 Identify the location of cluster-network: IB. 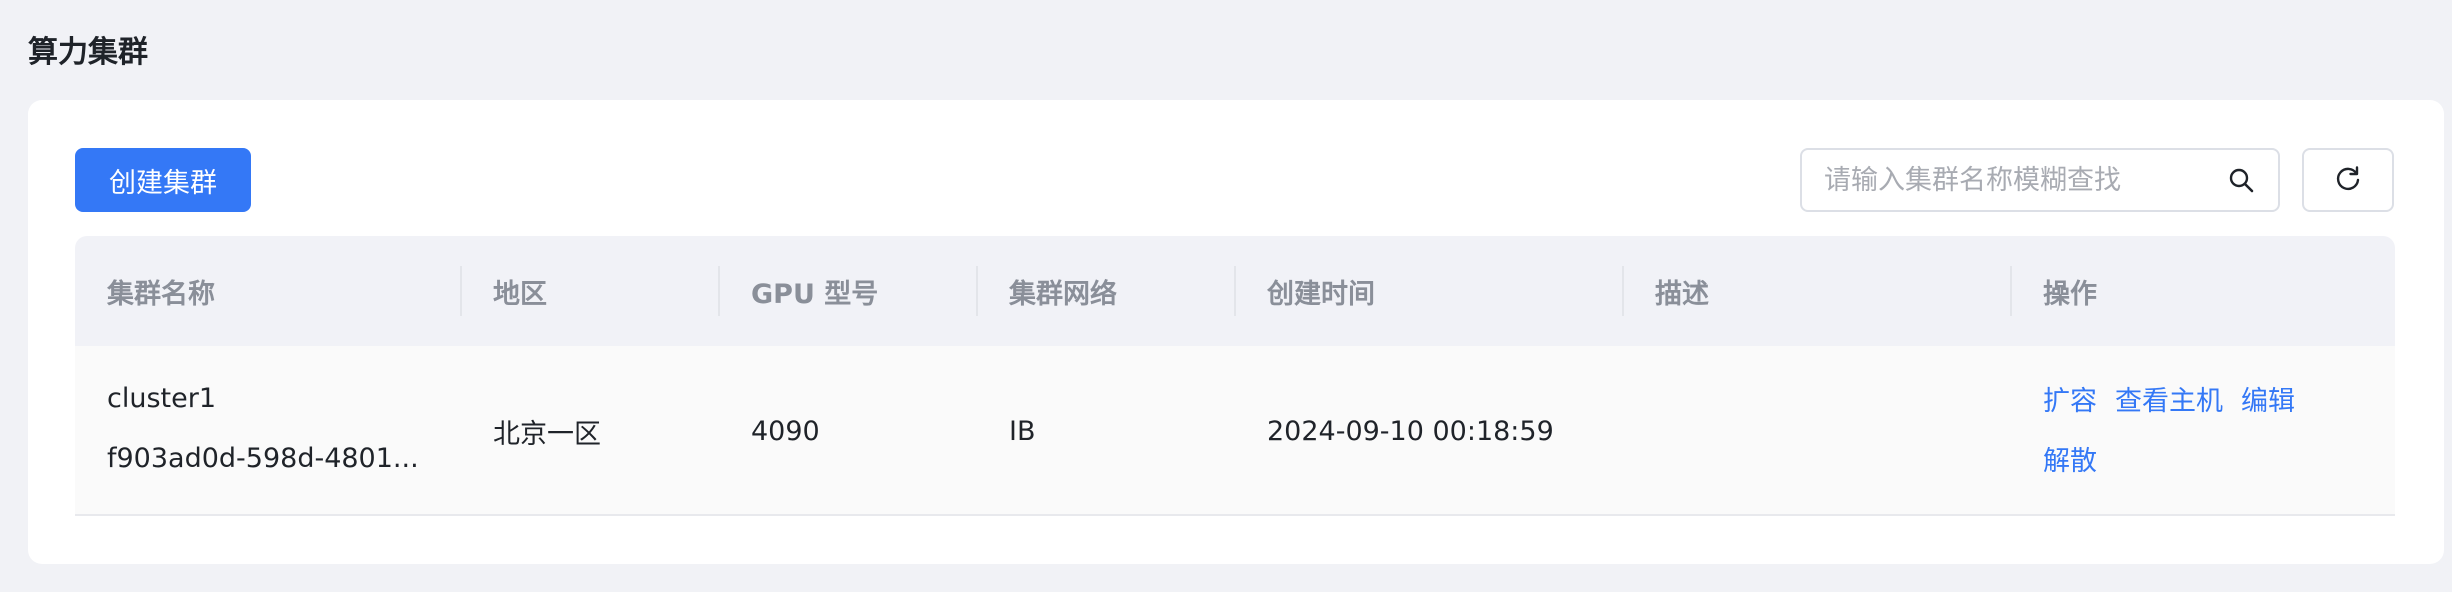
(1022, 431).